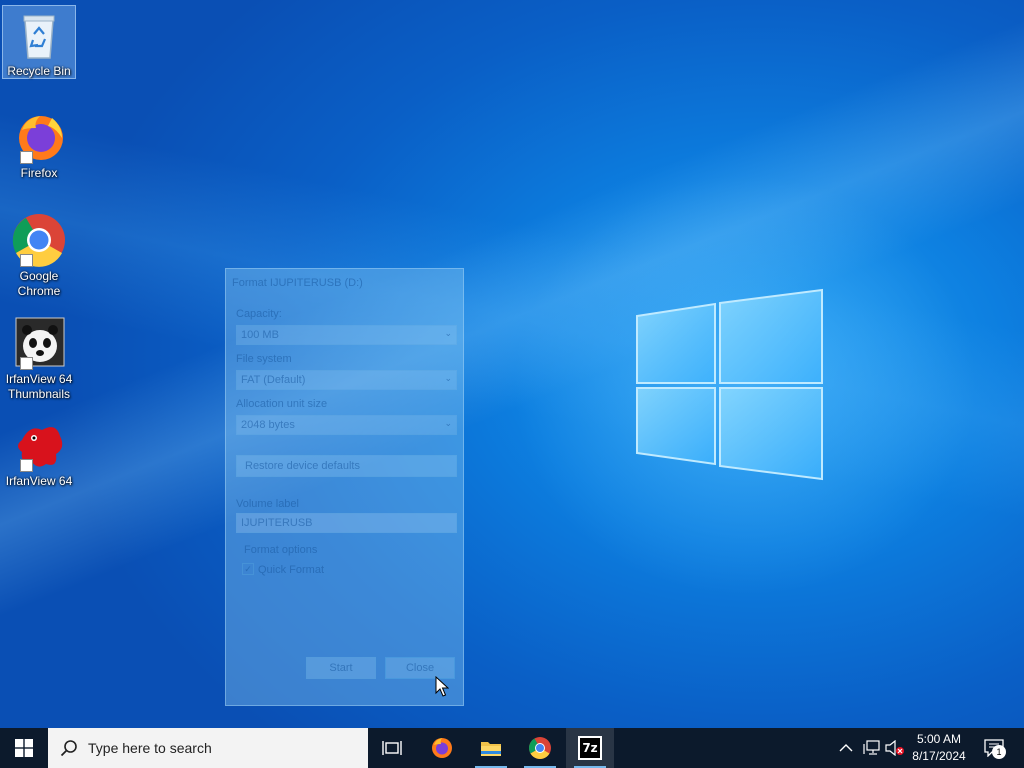 The height and width of the screenshot is (768, 1024). I want to click on network-icon, so click(871, 747).